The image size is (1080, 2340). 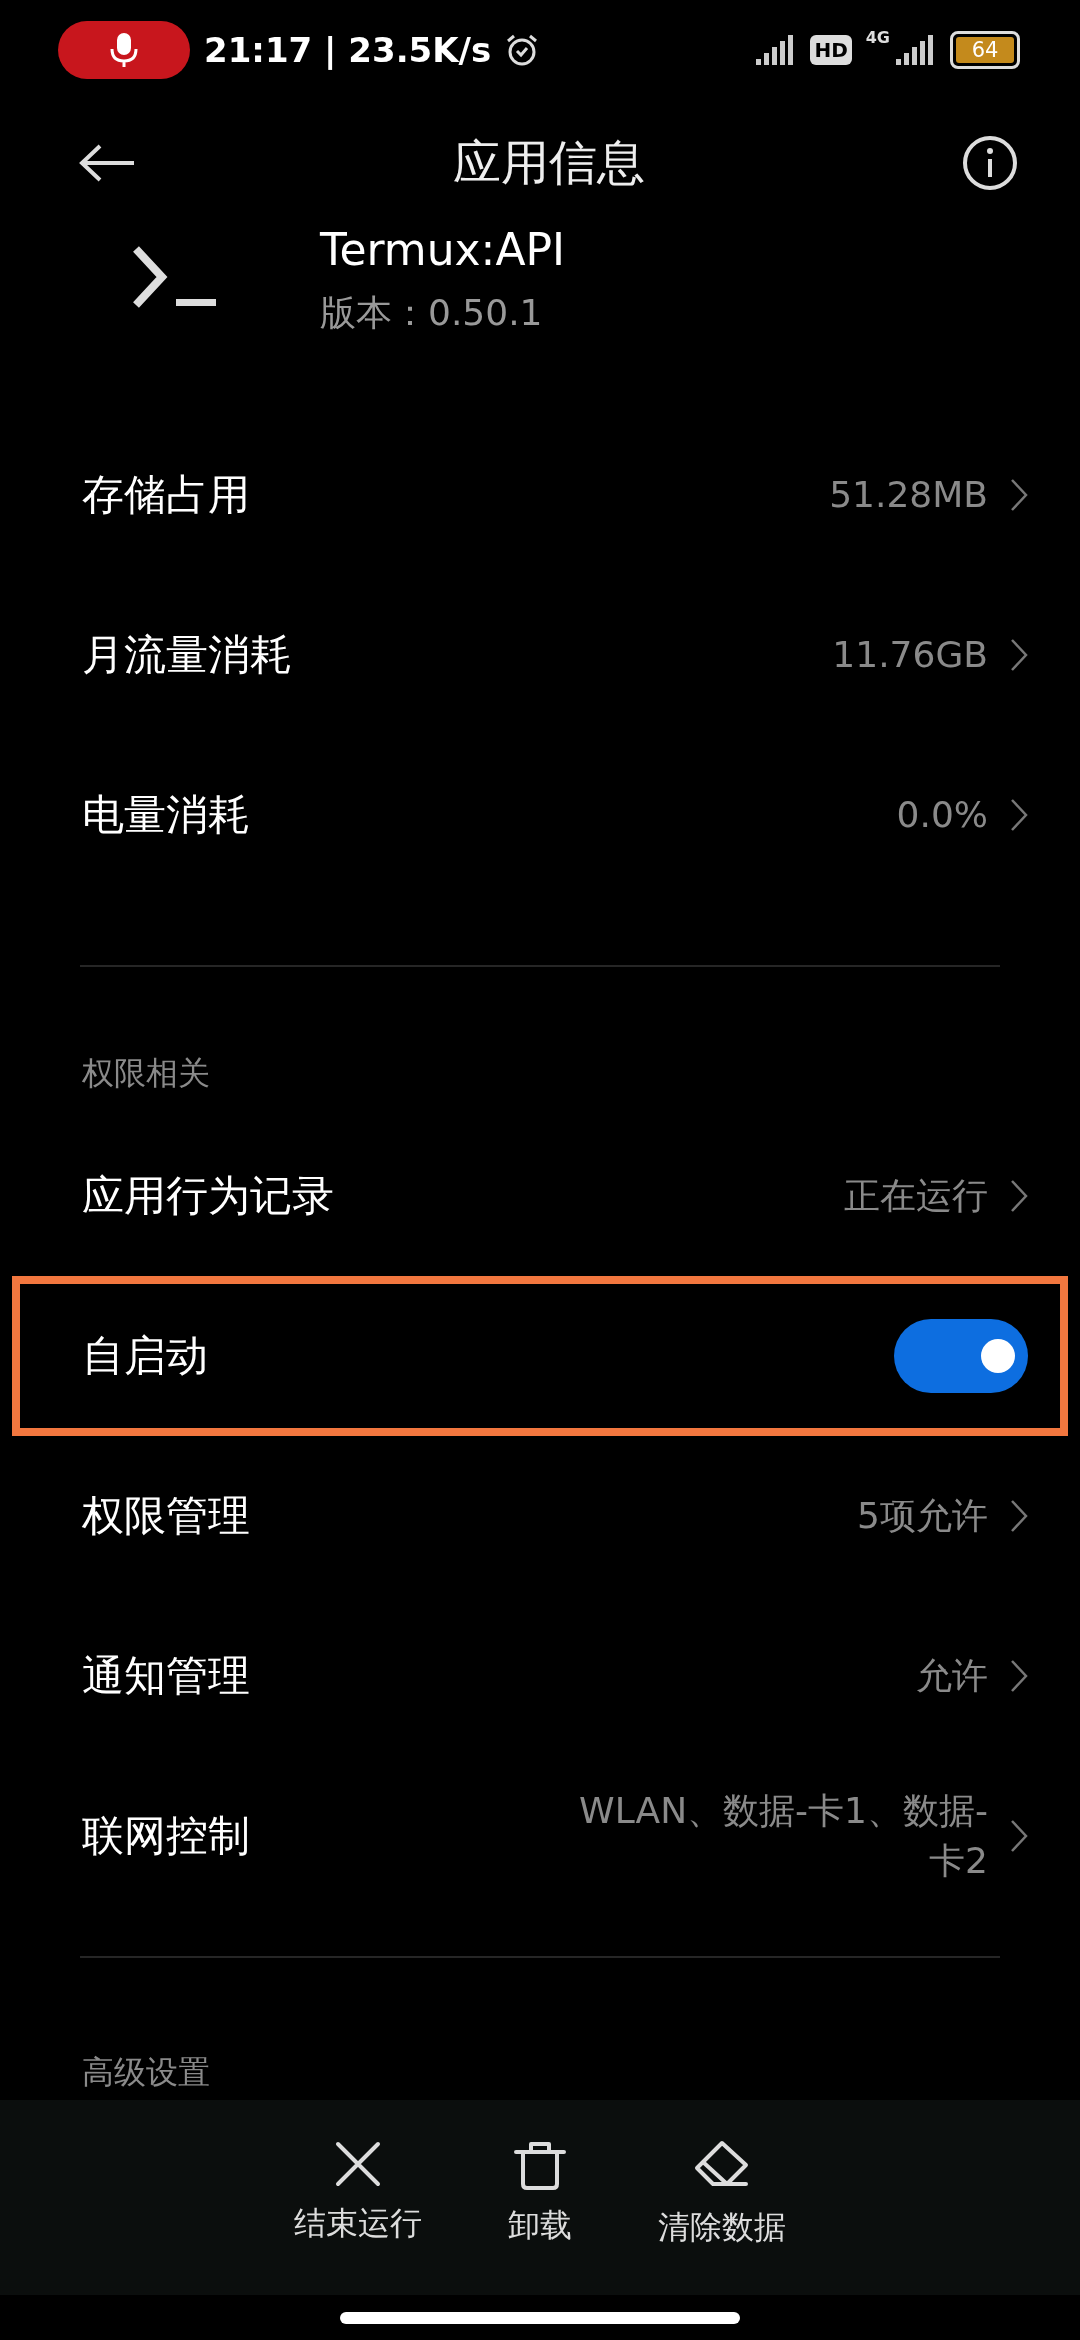 I want to click on close-icon, so click(x=358, y=2164).